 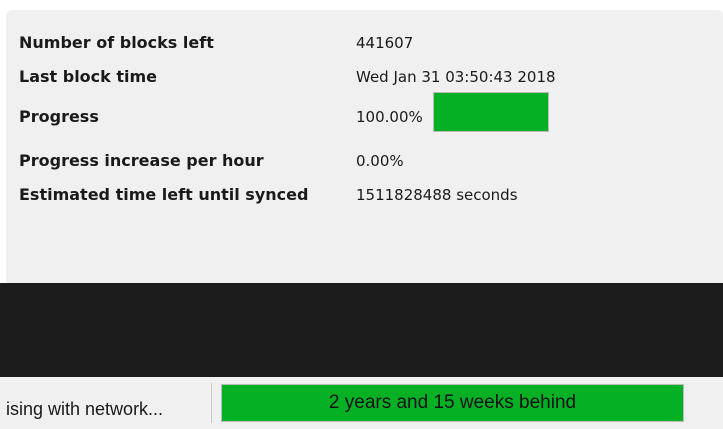 What do you see at coordinates (456, 77) in the screenshot?
I see `last-block-time-value: Wed Jan 31 03:50:43 2018` at bounding box center [456, 77].